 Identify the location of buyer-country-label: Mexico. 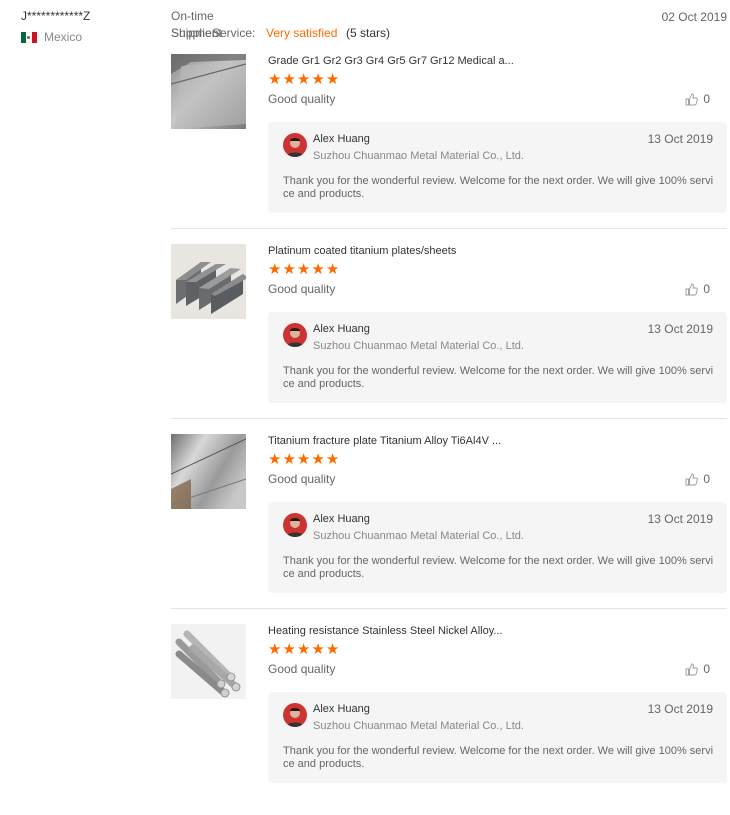
(63, 37).